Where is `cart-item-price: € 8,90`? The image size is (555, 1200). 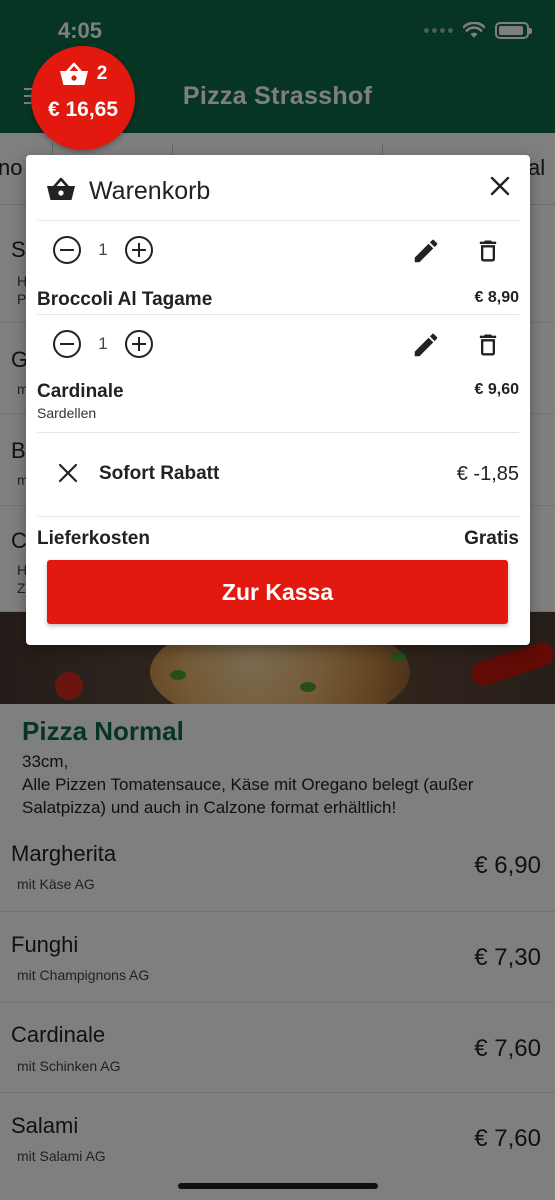
cart-item-price: € 8,90 is located at coordinates (496, 297).